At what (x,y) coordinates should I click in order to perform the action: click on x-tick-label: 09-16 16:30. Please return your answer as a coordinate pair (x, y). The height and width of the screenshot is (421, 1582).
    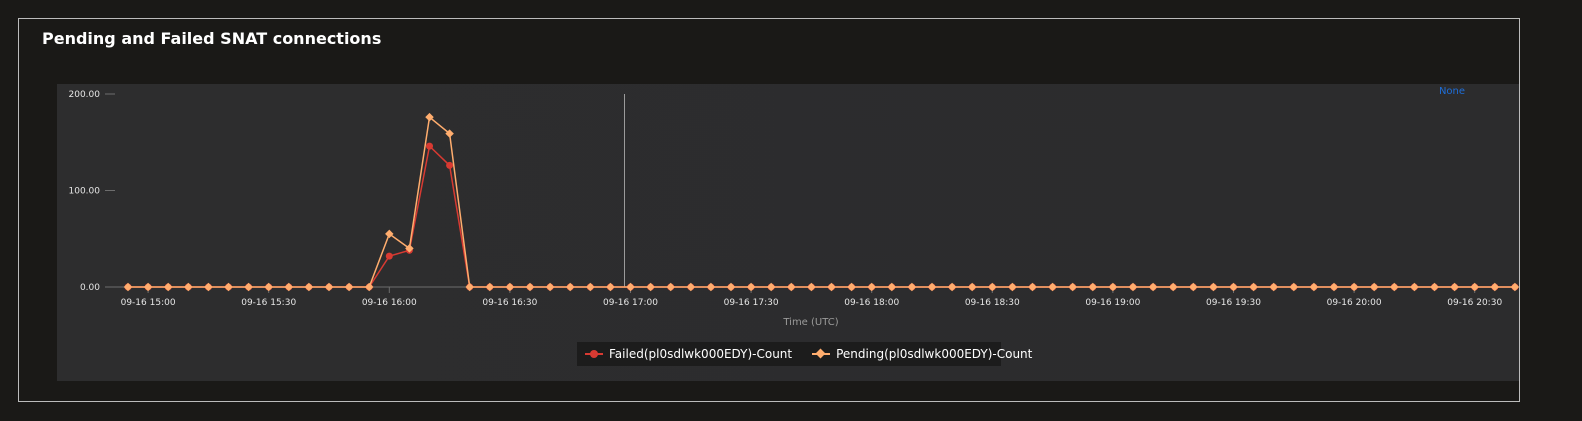
    Looking at the image, I should click on (509, 303).